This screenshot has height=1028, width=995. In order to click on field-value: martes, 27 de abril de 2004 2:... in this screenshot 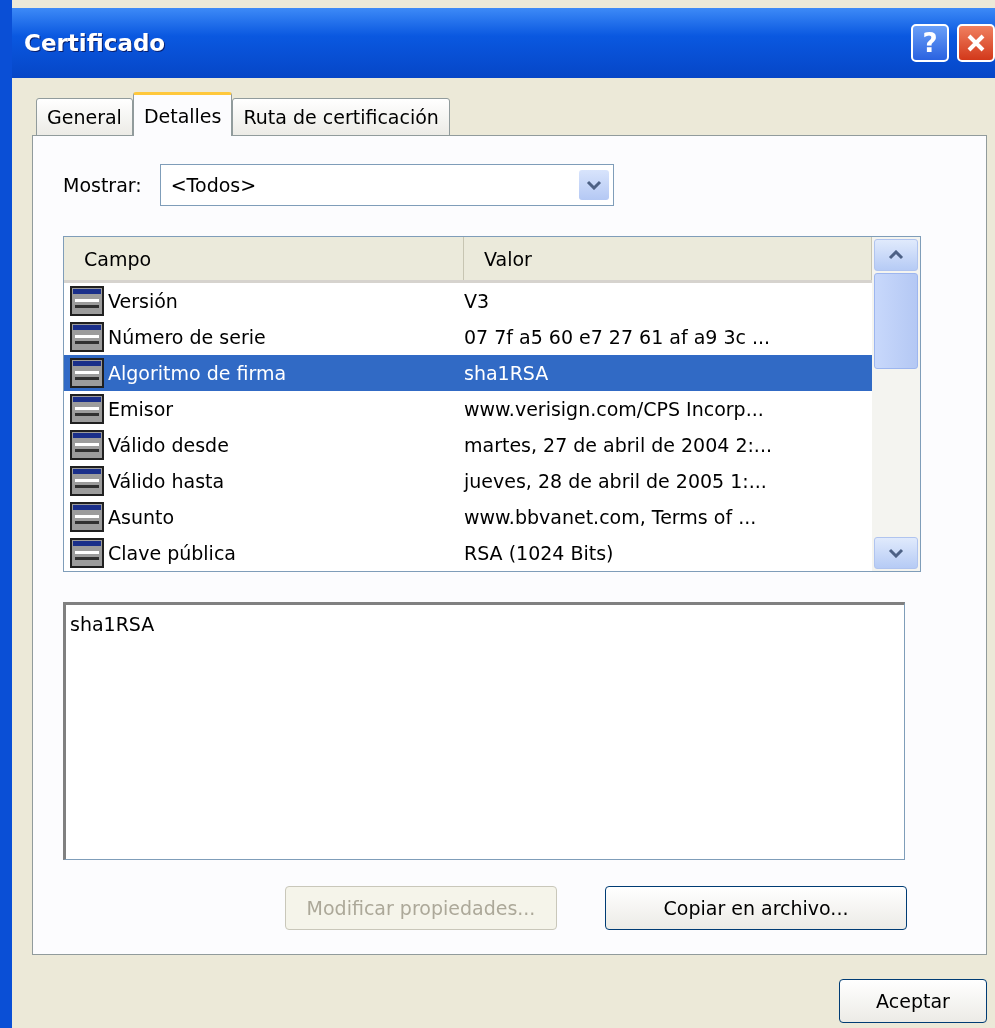, I will do `click(618, 446)`.